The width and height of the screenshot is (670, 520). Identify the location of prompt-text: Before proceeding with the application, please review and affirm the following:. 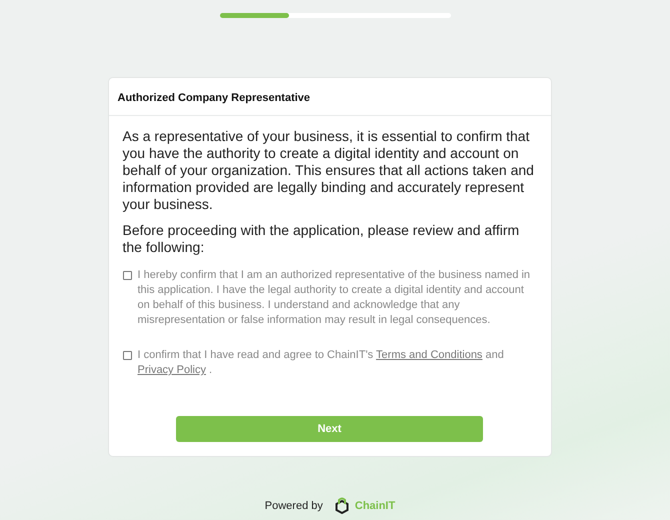
(321, 239).